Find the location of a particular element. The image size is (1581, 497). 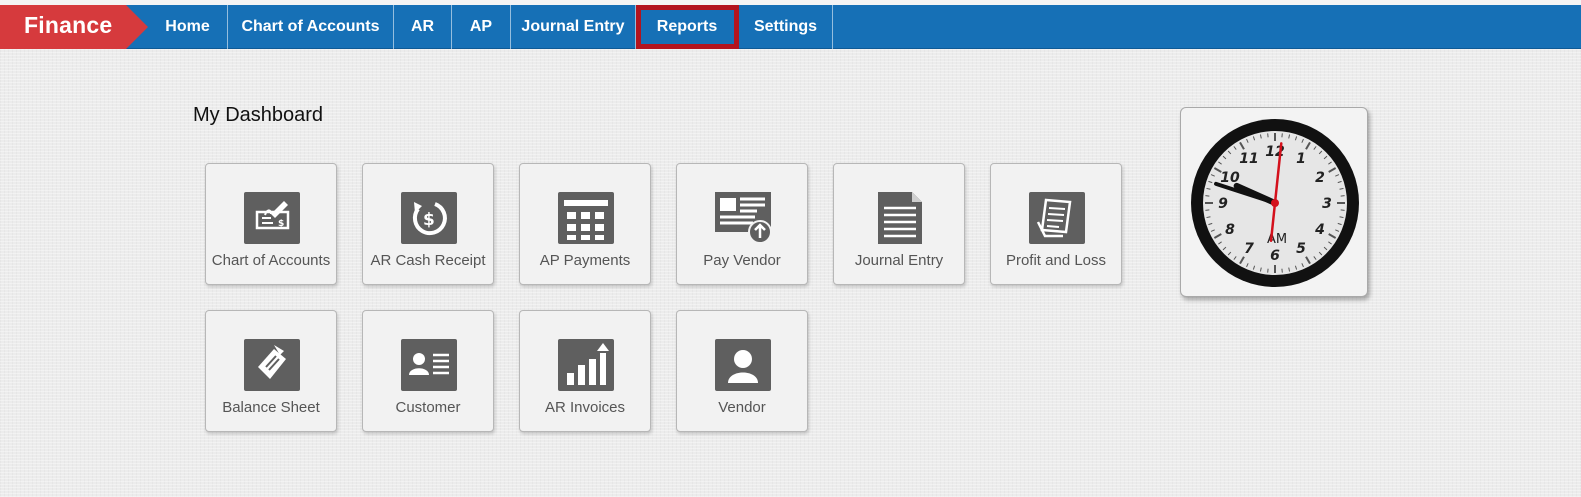

clock-numeral: 1 is located at coordinates (1301, 159).